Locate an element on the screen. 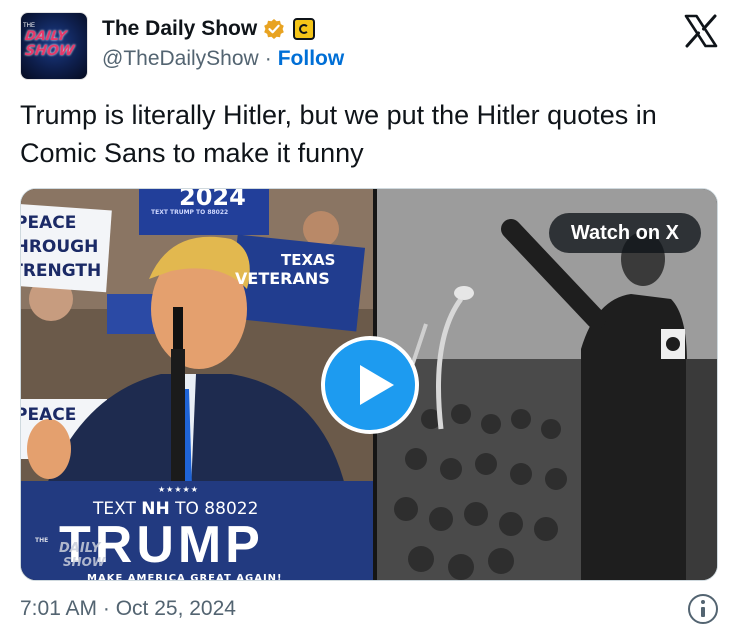 This screenshot has height=639, width=736. verified-gold-badge-icon is located at coordinates (274, 29).